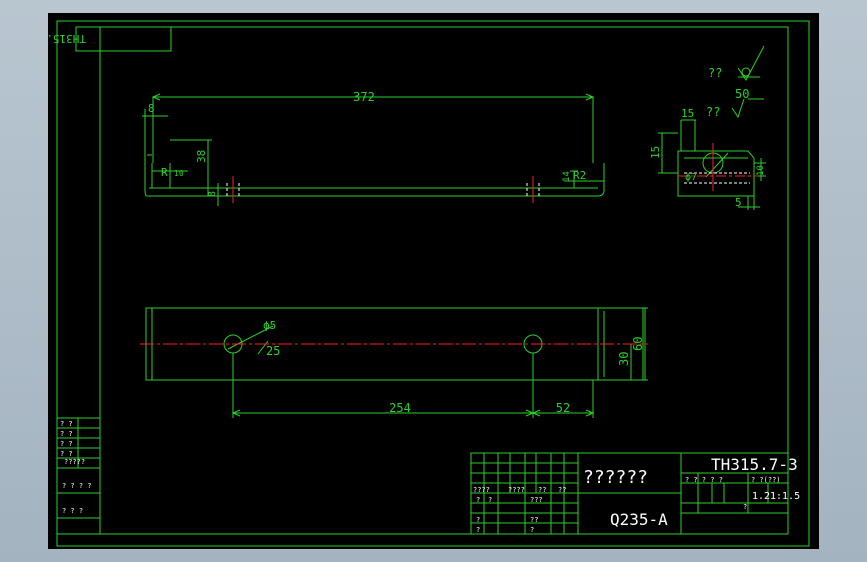  Describe the element at coordinates (72, 511) in the screenshot. I see `rev-cell-7: ? ? ?` at that location.